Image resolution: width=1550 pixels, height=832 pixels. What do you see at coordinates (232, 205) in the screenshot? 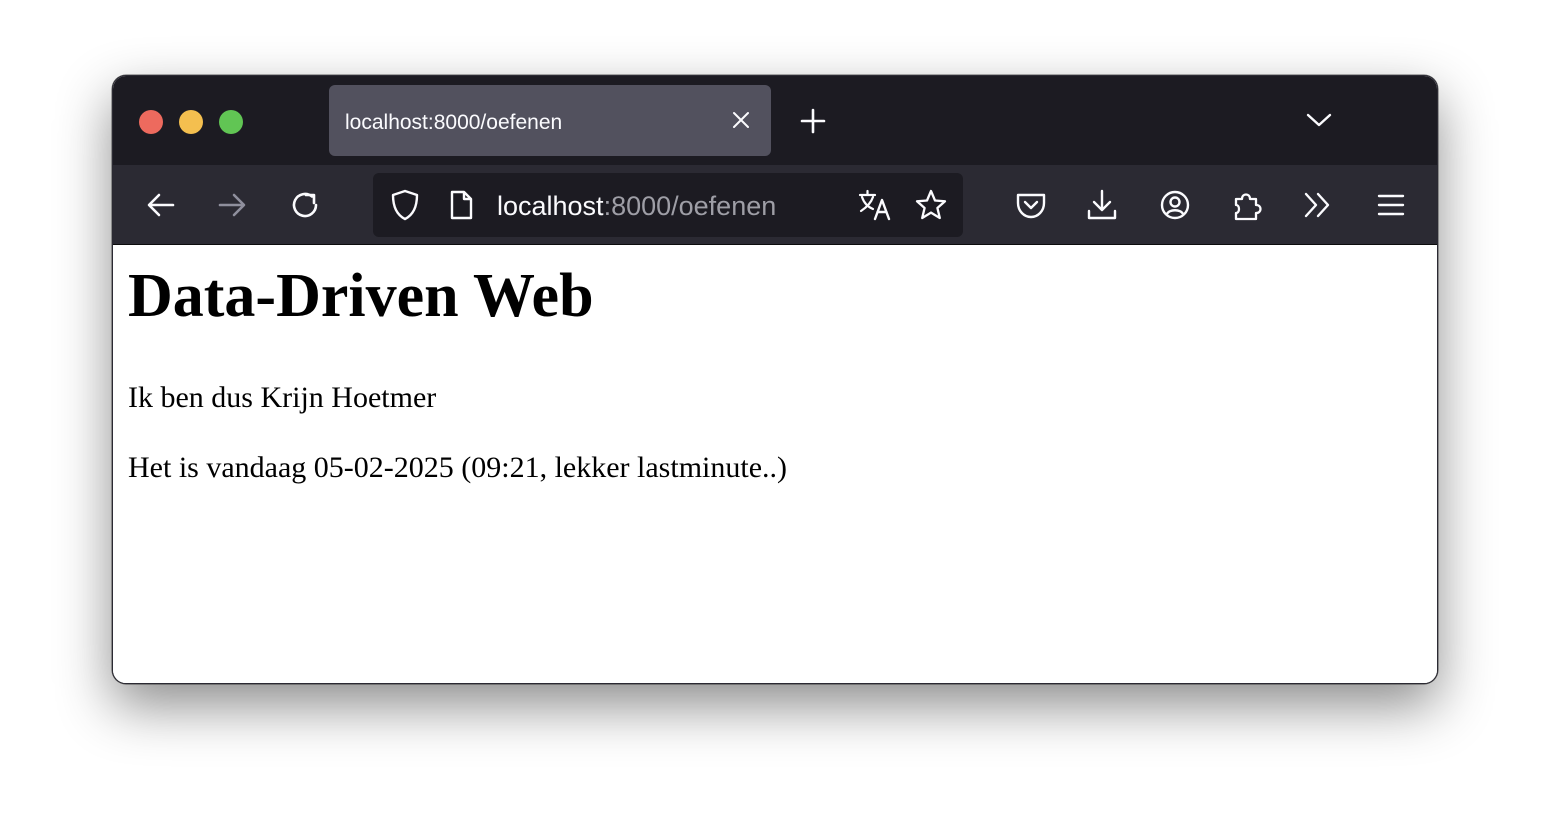
I see `arrow-right-icon` at bounding box center [232, 205].